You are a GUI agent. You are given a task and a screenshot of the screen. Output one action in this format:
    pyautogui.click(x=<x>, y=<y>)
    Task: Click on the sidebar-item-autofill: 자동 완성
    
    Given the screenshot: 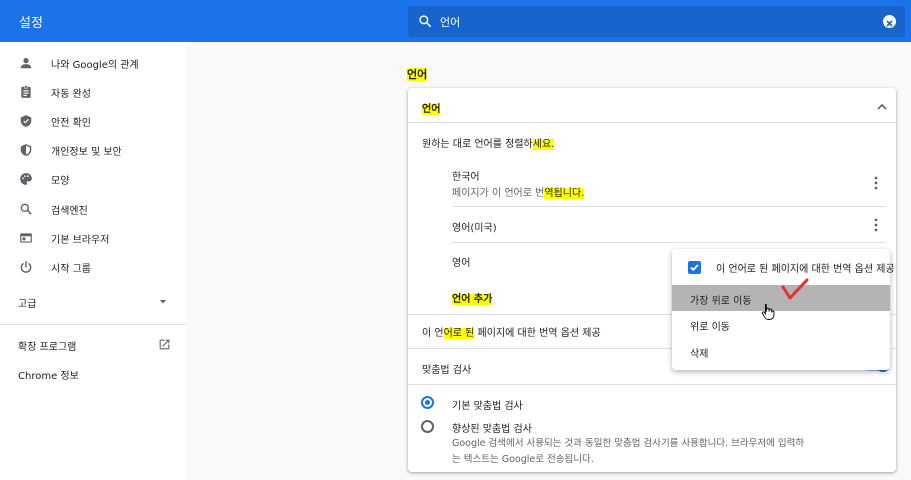 What is the action you would take?
    pyautogui.click(x=93, y=92)
    